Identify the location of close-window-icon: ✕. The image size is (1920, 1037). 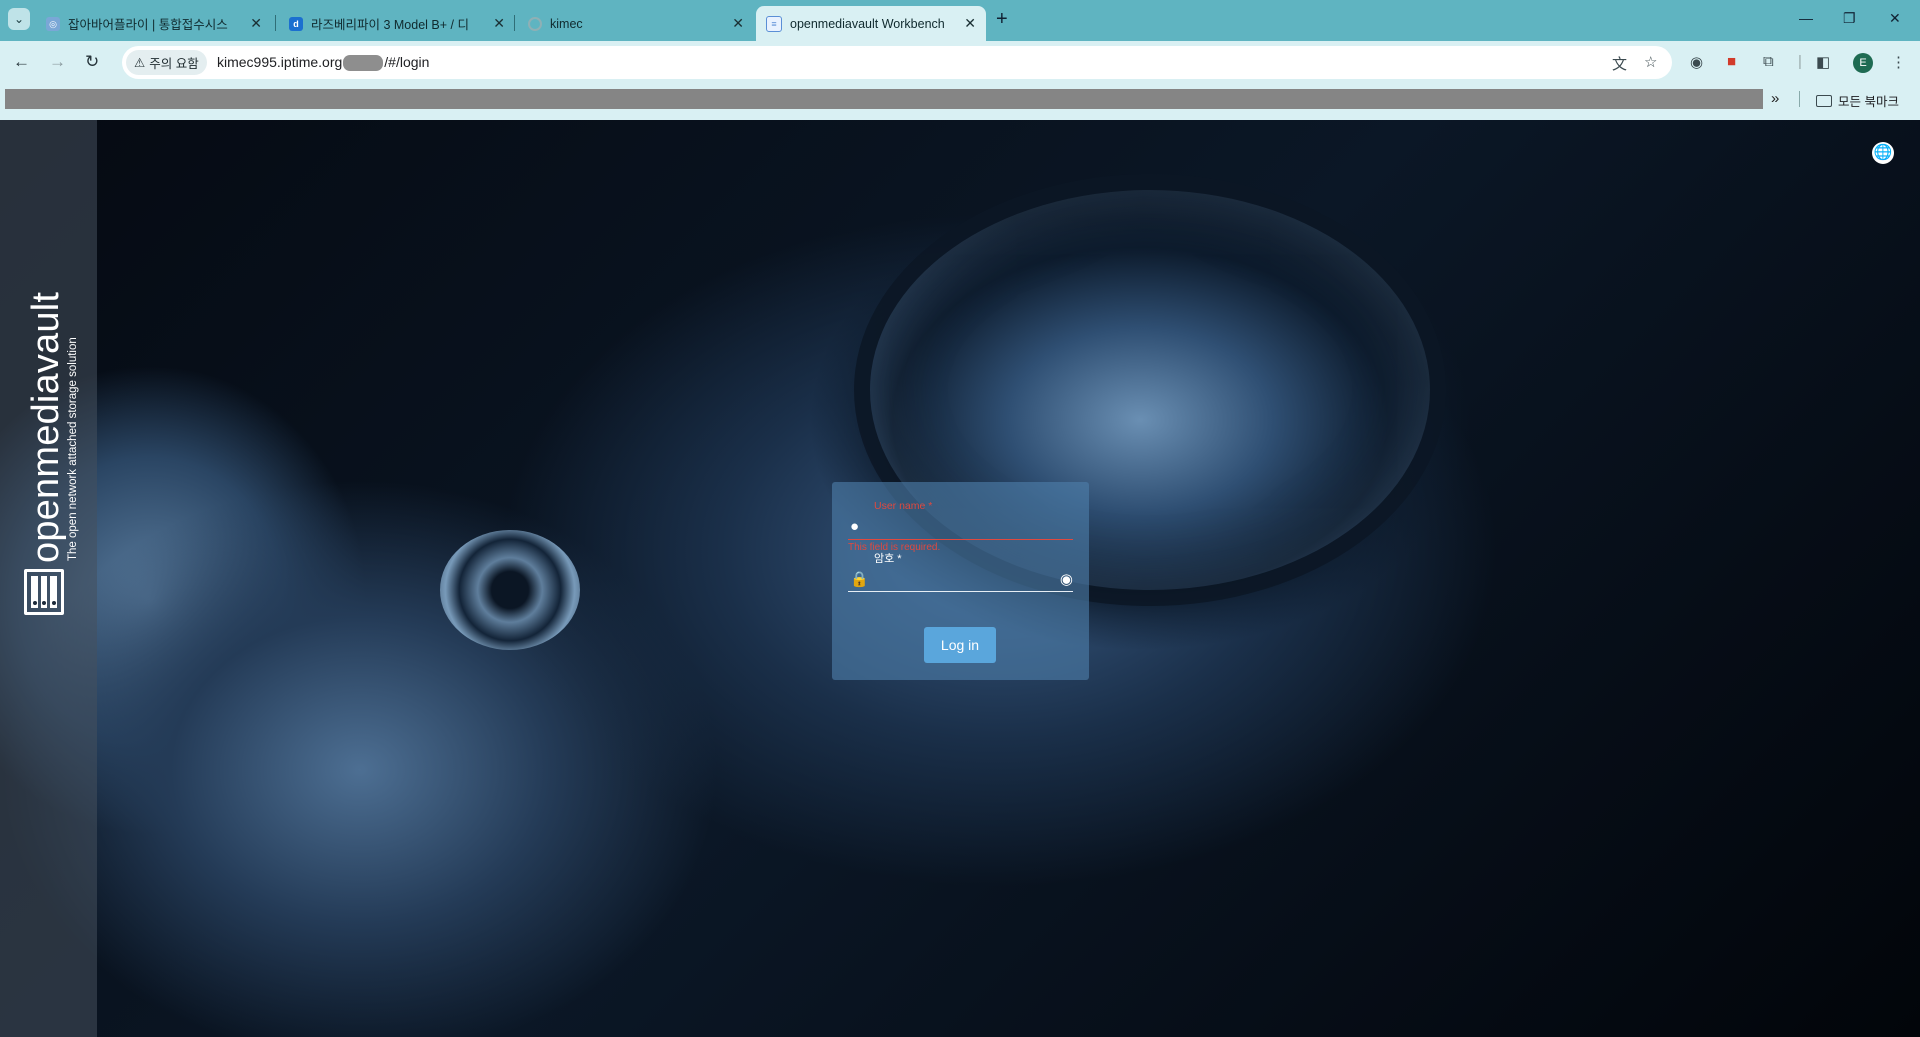
(1895, 18).